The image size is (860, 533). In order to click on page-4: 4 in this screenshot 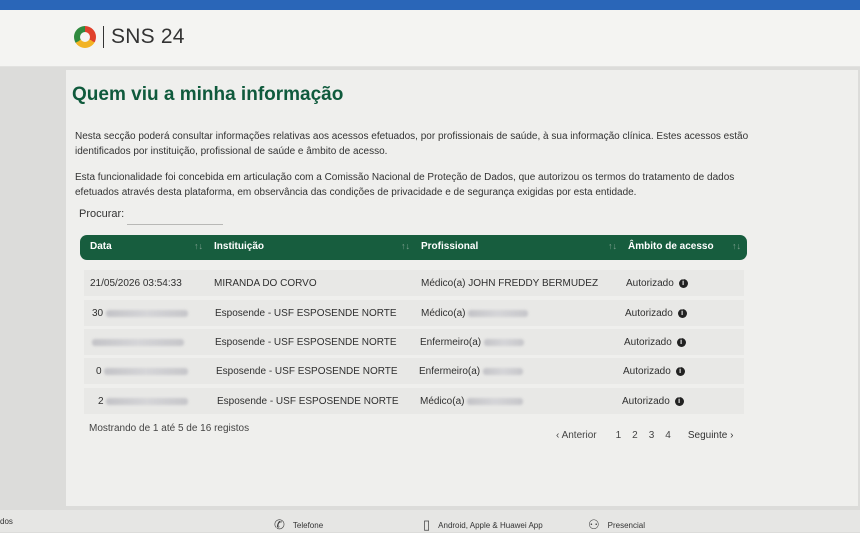, I will do `click(668, 435)`.